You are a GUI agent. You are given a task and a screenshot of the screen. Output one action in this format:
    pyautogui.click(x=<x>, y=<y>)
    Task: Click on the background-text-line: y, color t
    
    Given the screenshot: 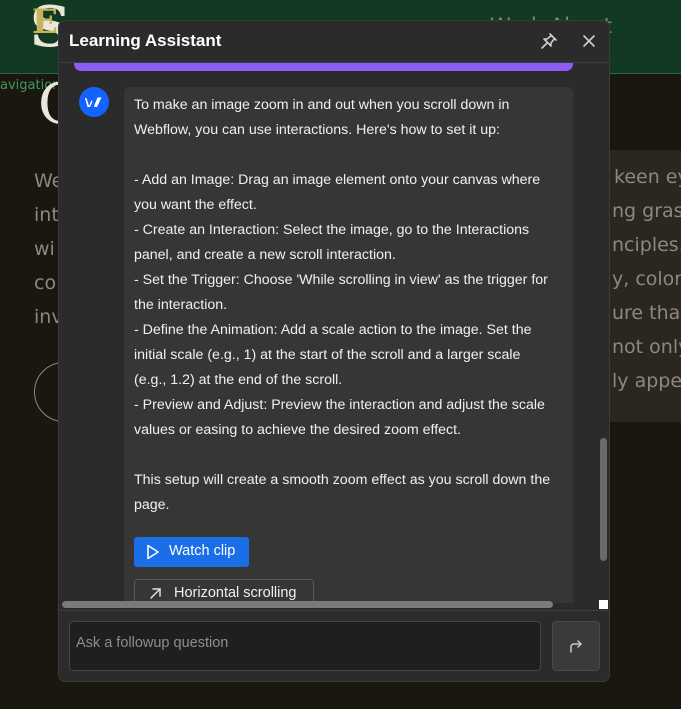 What is the action you would take?
    pyautogui.click(x=646, y=279)
    